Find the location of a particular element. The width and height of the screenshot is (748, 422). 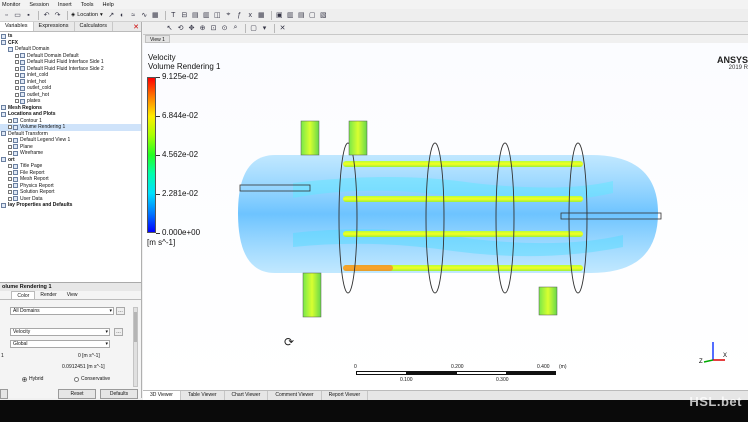

scale-label: 0.200 is located at coordinates (457, 367).